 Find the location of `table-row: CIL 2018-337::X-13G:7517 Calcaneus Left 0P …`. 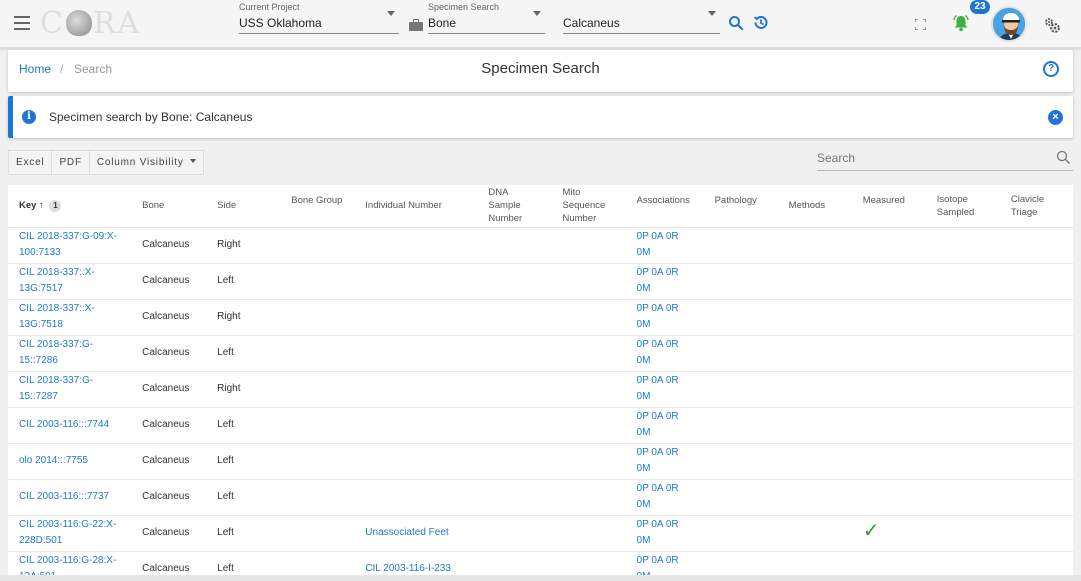

table-row: CIL 2018-337::X-13G:7517 Calcaneus Left 0P … is located at coordinates (540, 281).